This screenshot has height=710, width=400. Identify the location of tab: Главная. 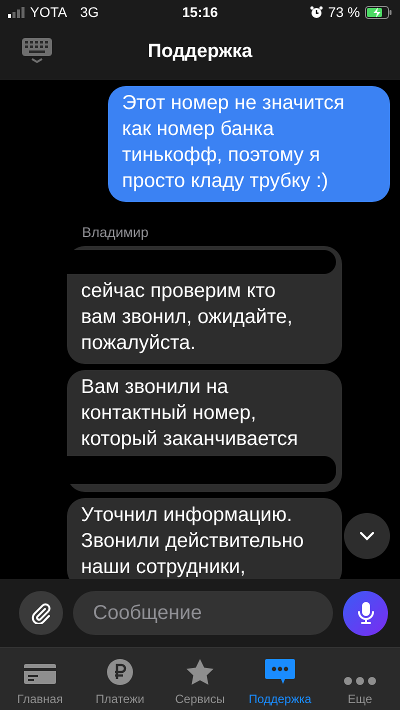
(40, 684).